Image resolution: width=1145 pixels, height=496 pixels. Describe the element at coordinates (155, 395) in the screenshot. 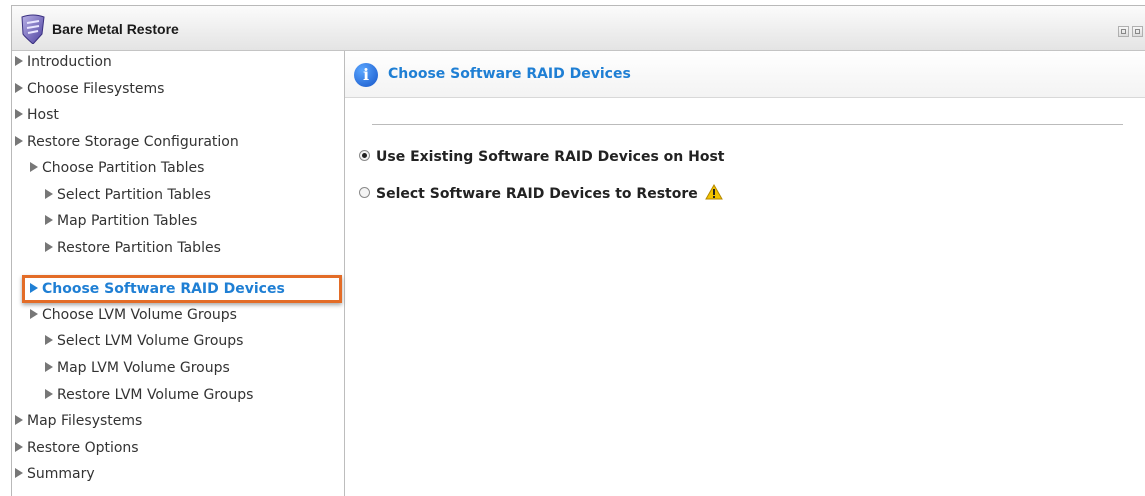

I see `sidebar-item-label: Restore LVM Volume Groups` at that location.